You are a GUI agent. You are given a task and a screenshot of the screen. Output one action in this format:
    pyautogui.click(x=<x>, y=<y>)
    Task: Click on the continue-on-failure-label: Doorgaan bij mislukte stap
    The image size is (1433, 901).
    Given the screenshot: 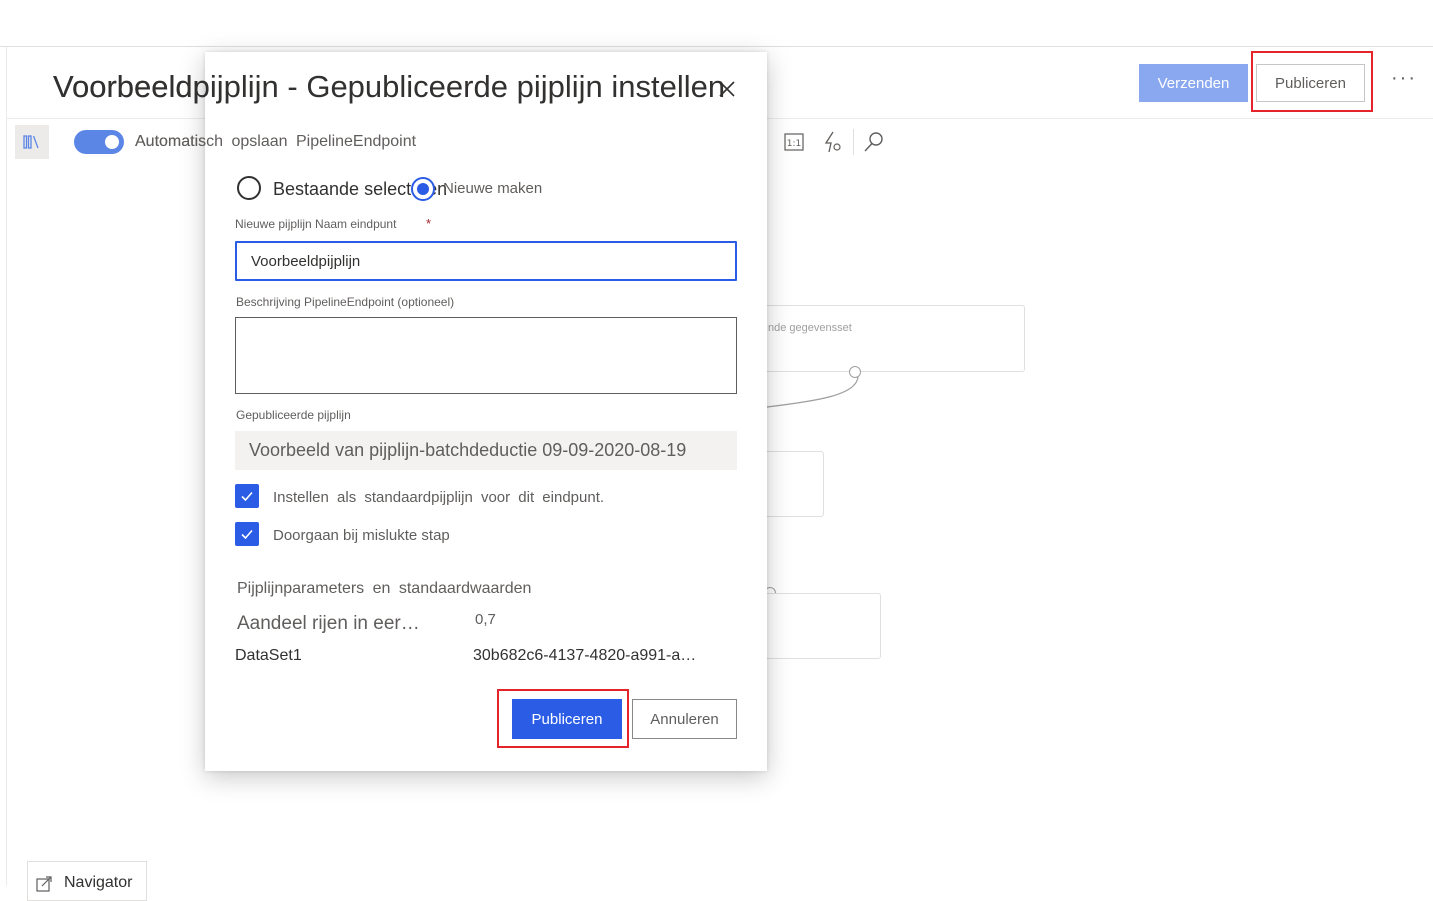 What is the action you would take?
    pyautogui.click(x=361, y=535)
    